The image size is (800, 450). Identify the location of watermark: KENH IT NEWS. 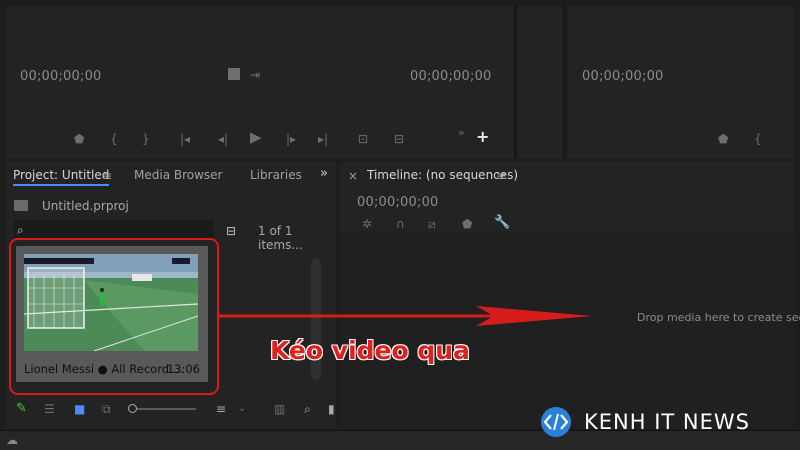
(663, 422).